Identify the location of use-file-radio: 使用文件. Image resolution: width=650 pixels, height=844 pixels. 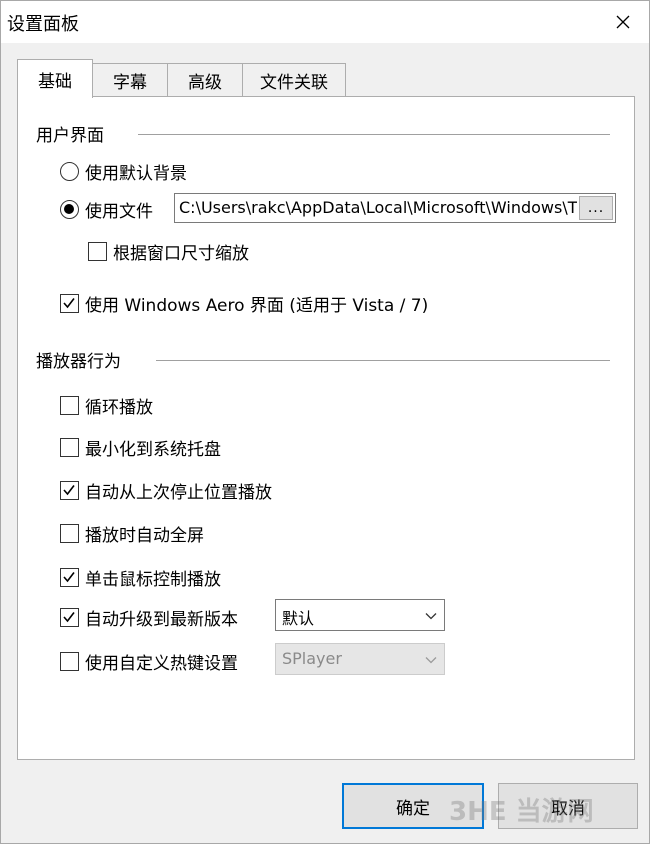
(106, 209).